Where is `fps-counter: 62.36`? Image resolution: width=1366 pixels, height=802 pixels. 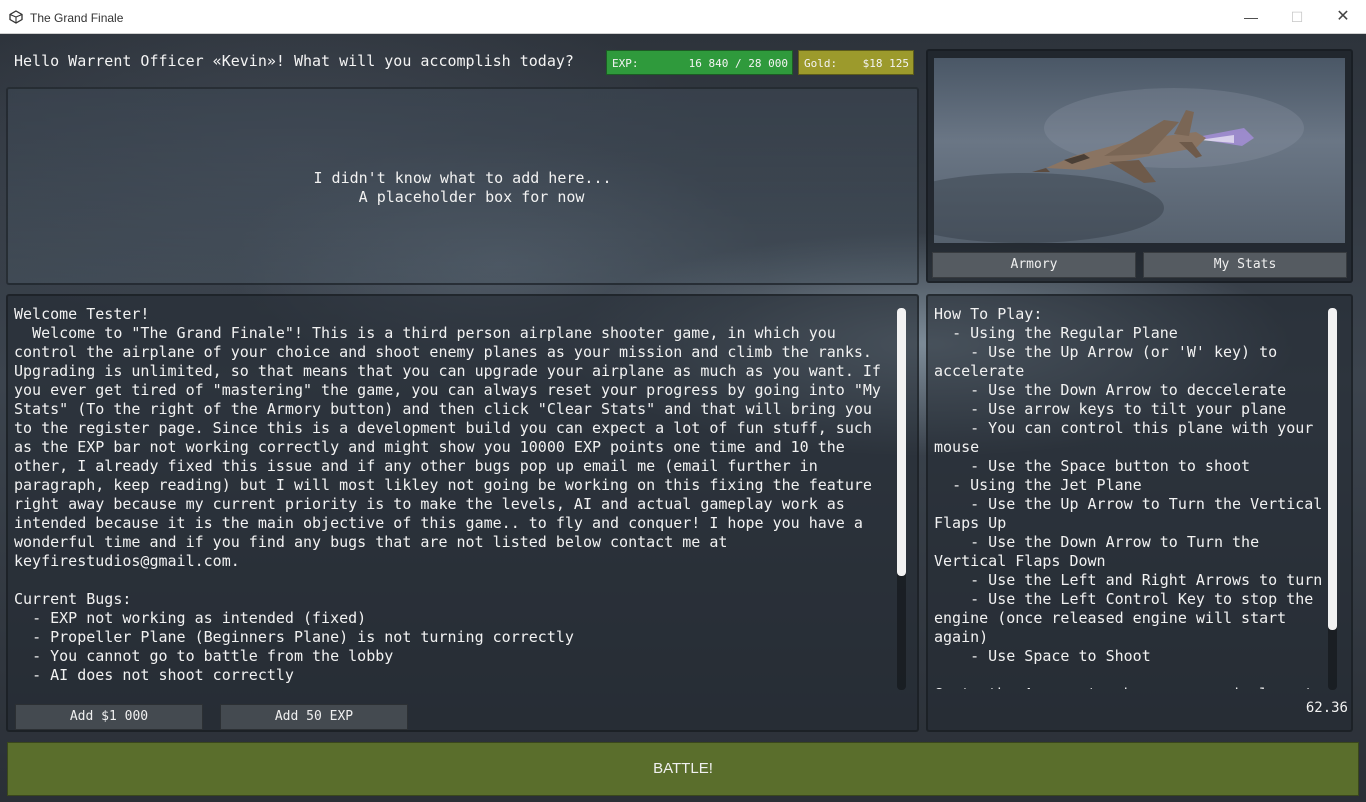
fps-counter: 62.36 is located at coordinates (1326, 708).